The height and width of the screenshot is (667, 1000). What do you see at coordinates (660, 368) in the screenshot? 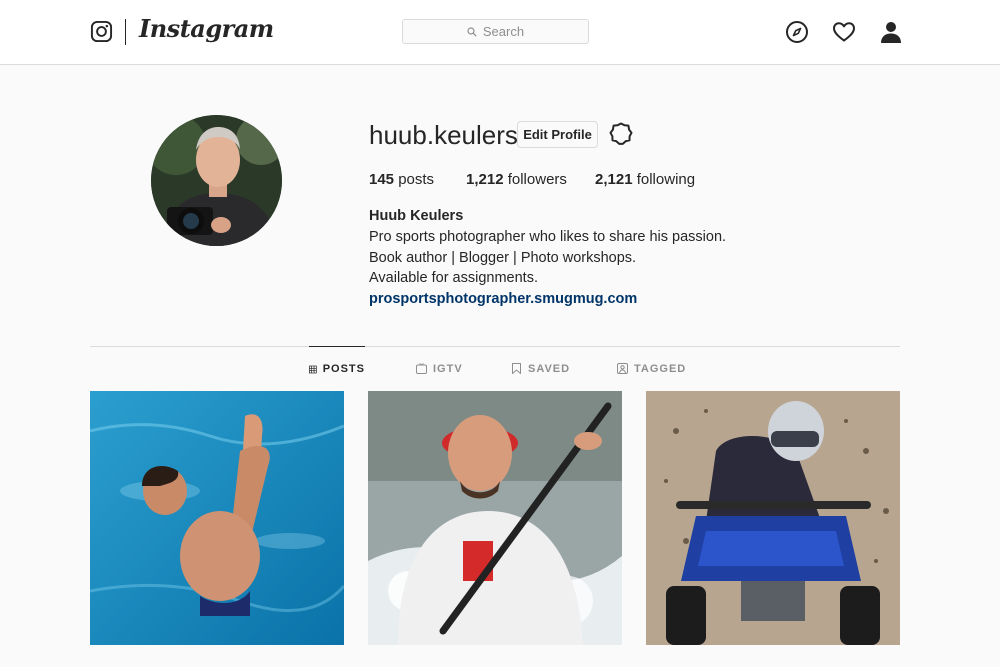
I see `tab-tagged-label: TAGGED` at bounding box center [660, 368].